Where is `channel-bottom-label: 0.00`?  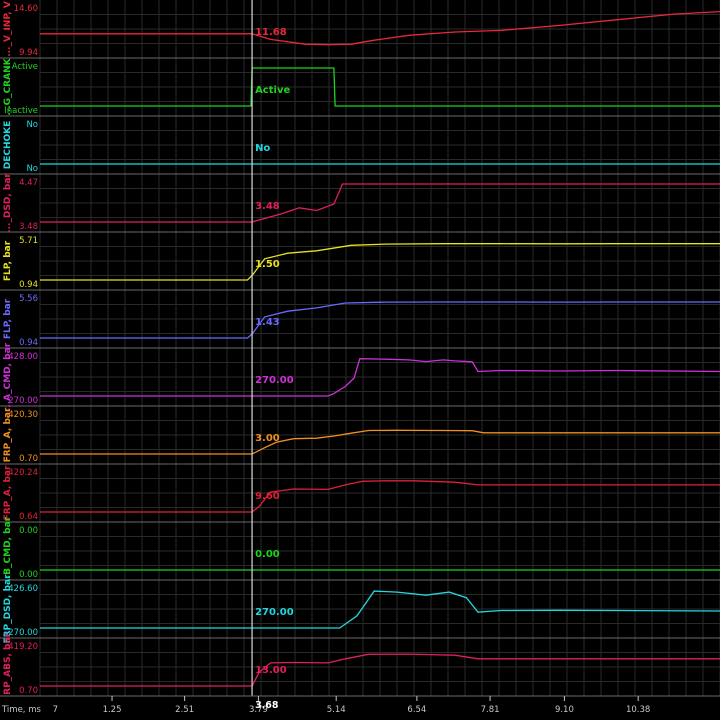
channel-bottom-label: 0.00 is located at coordinates (28, 575).